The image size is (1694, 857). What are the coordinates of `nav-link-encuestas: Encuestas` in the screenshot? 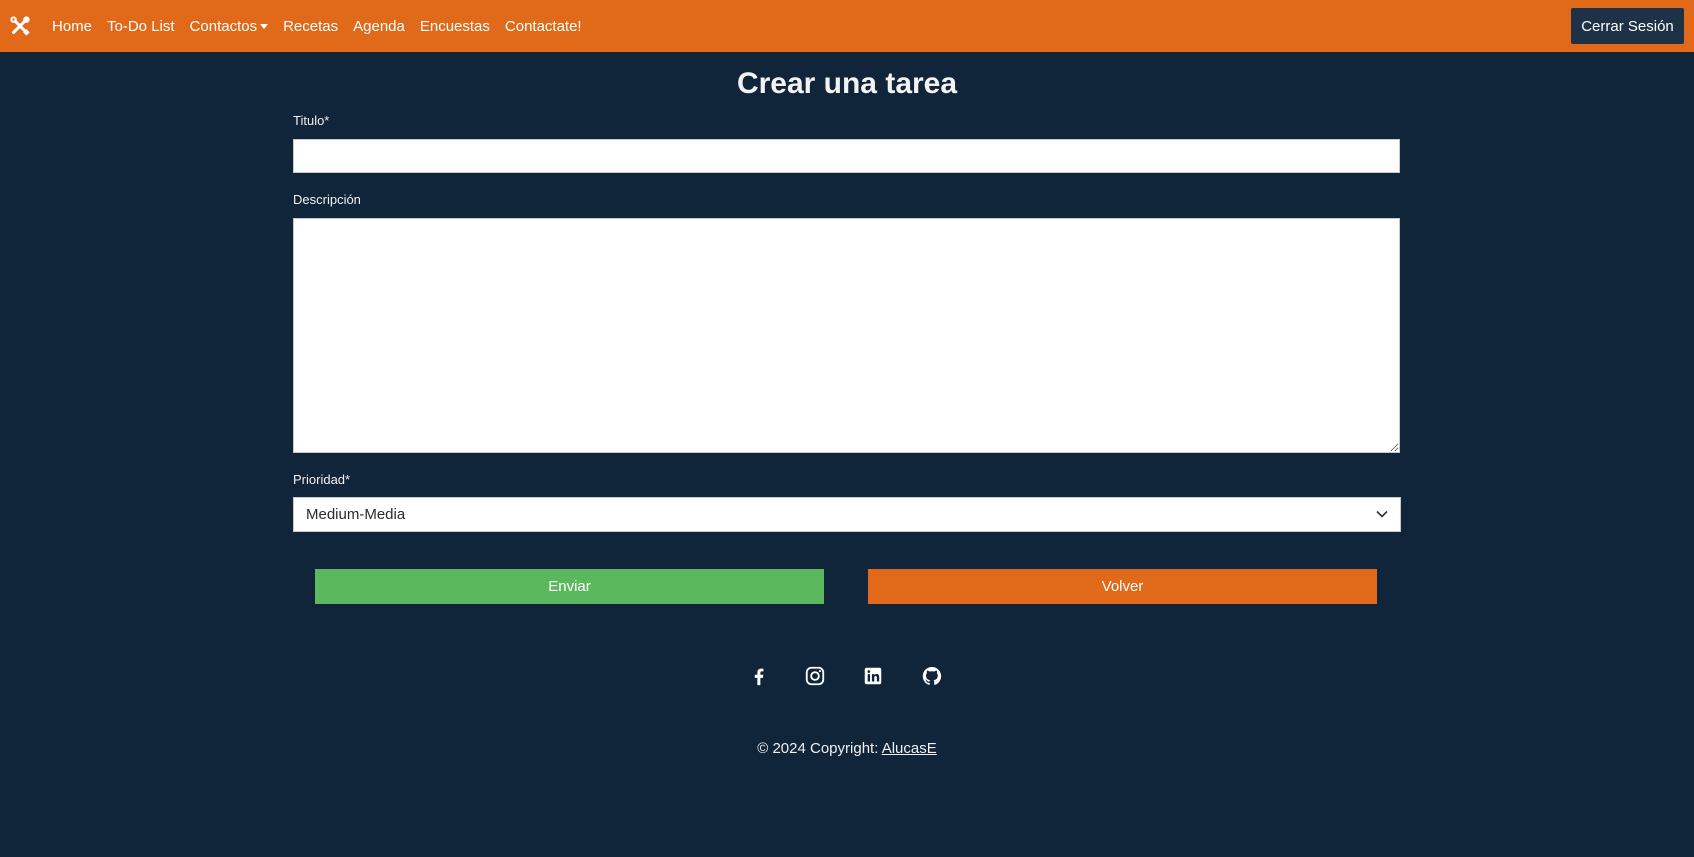 It's located at (455, 26).